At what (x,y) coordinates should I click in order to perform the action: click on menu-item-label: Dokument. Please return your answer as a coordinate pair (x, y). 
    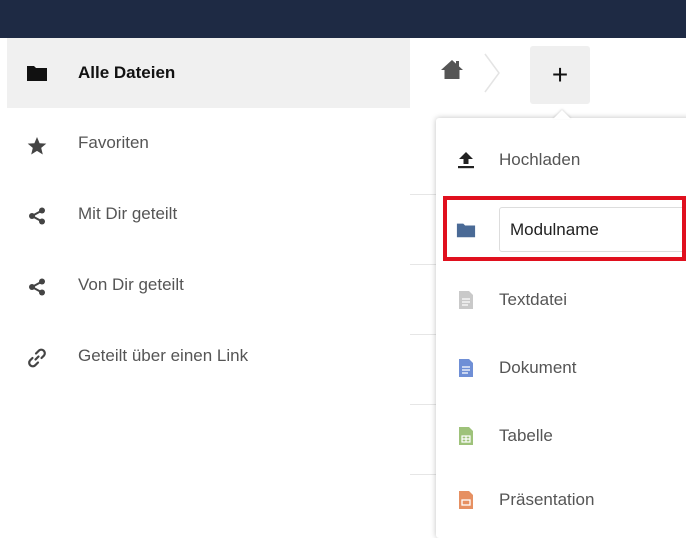
    Looking at the image, I should click on (538, 367).